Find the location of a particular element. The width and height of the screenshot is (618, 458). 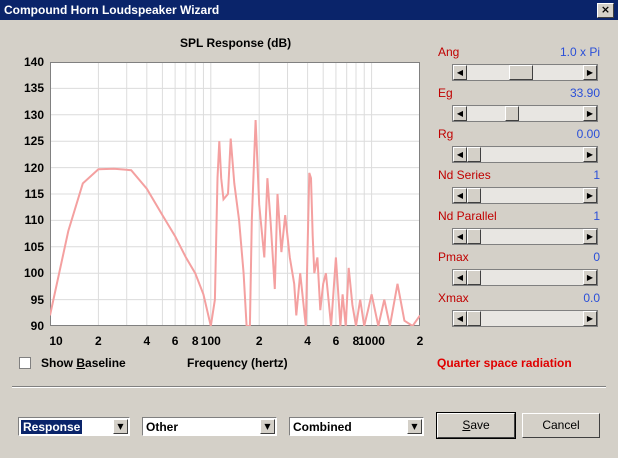

x-axis-label: Frequency (hertz) is located at coordinates (237, 363).